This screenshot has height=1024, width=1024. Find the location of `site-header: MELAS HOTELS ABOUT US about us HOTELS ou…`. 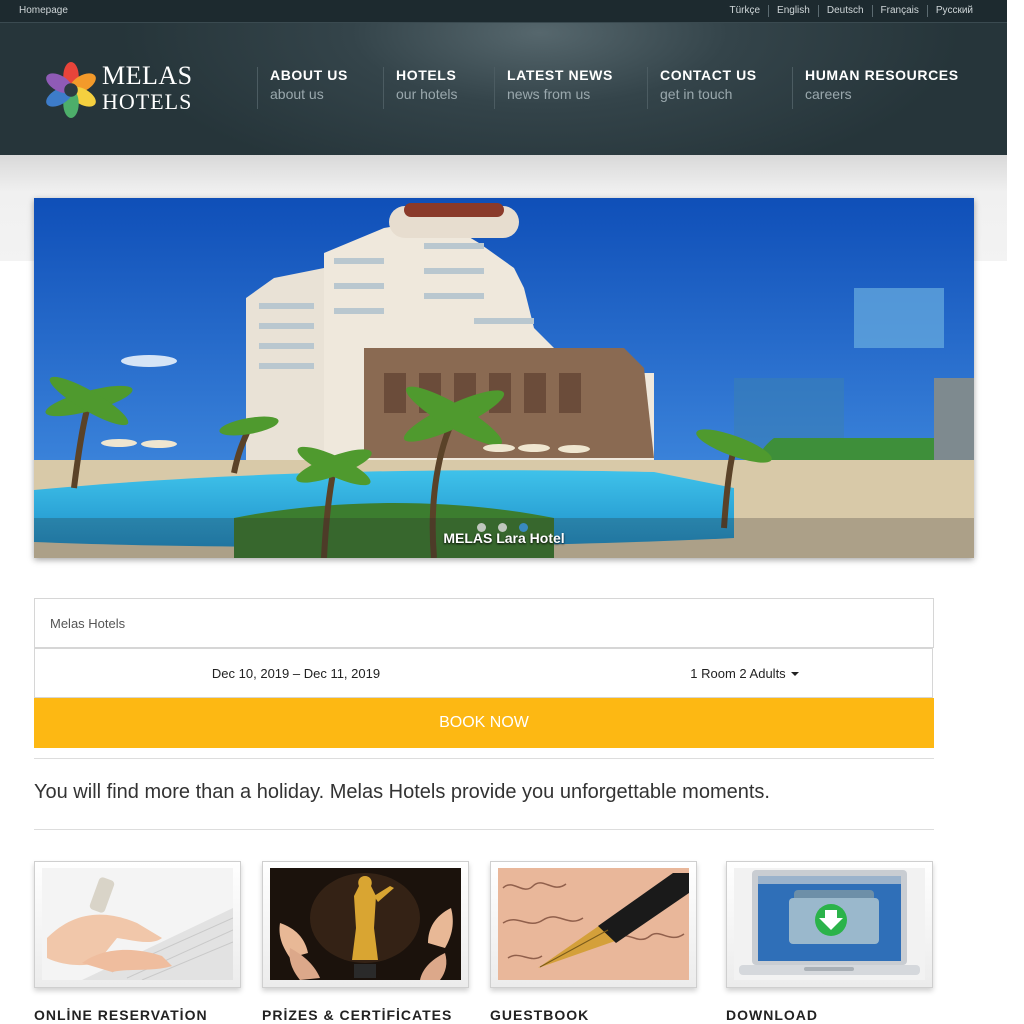

site-header: MELAS HOTELS ABOUT US about us HOTELS ou… is located at coordinates (503, 89).